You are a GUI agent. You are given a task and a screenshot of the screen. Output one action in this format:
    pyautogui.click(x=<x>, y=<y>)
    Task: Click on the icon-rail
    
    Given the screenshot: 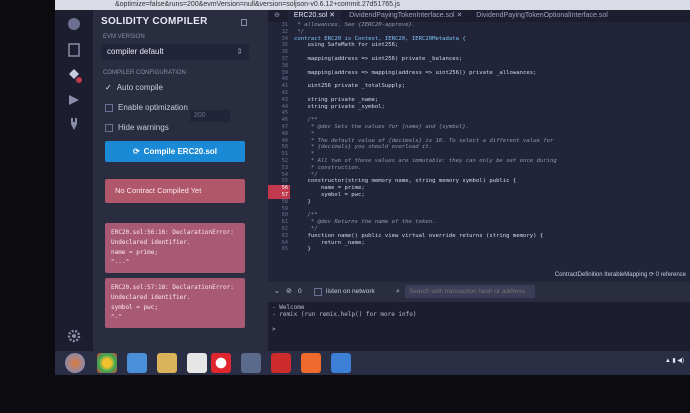 What is the action you would take?
    pyautogui.click(x=74, y=180)
    